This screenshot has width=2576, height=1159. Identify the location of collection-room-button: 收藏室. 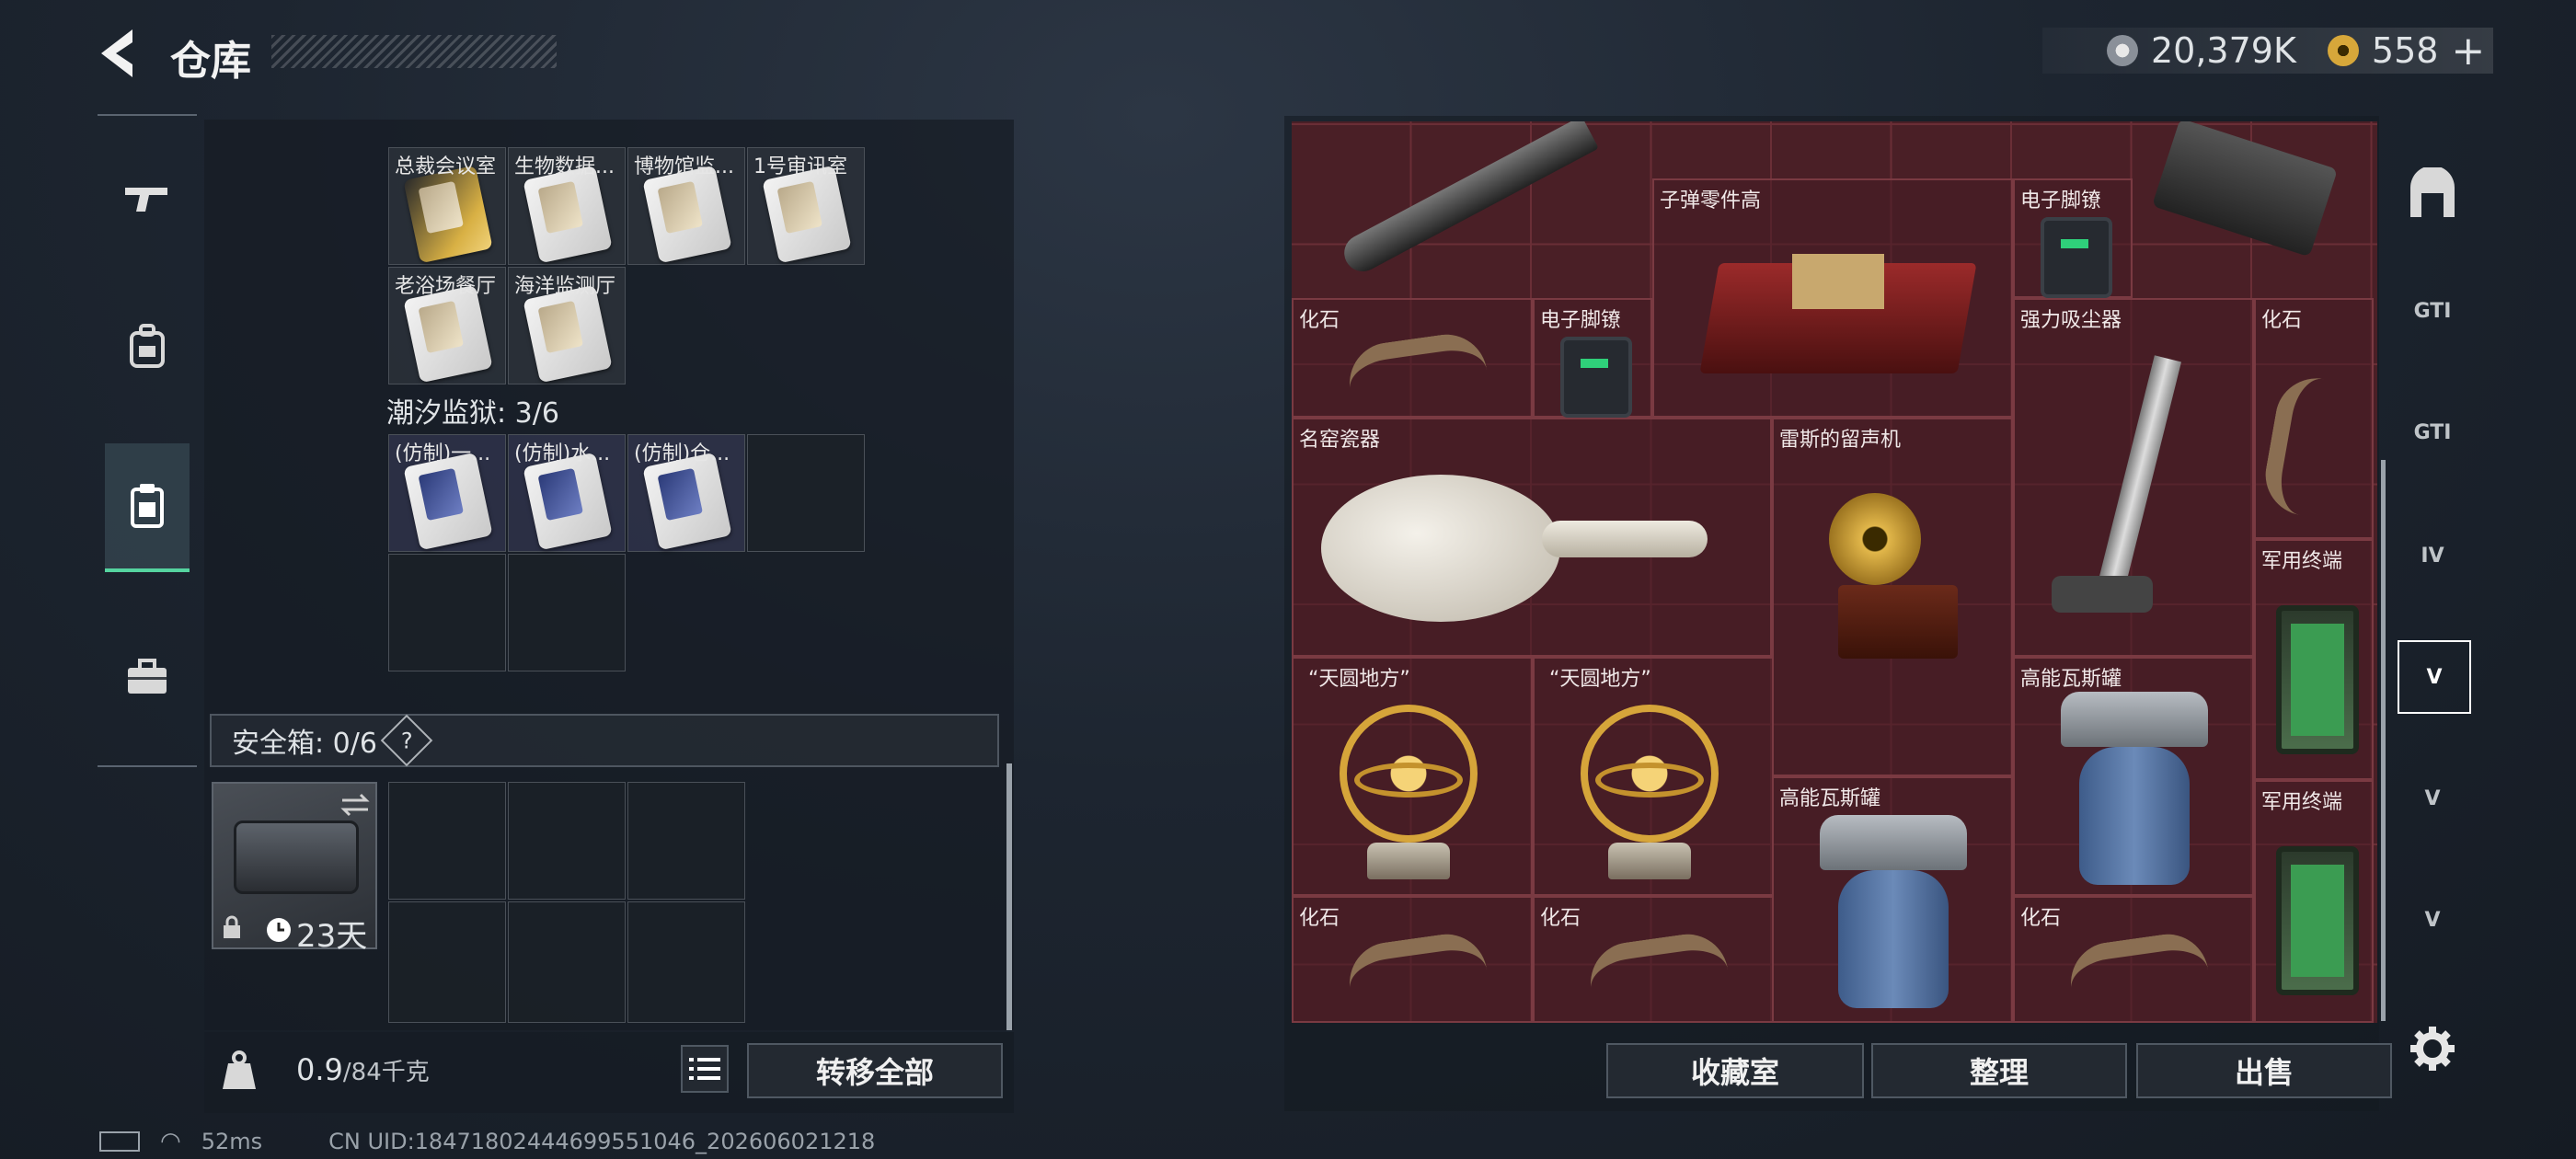
(1735, 1070).